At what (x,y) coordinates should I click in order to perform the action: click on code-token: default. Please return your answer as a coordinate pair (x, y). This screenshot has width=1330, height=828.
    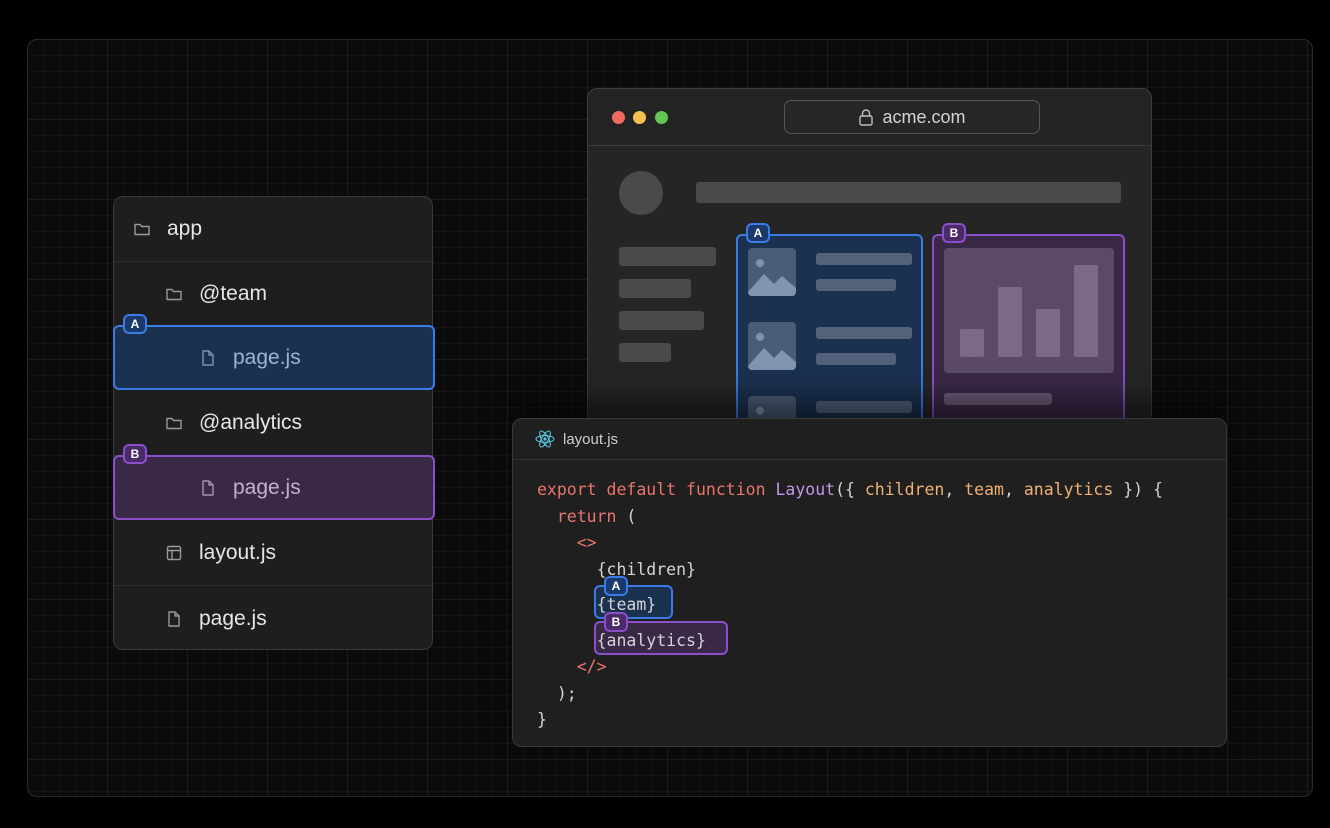
    Looking at the image, I should click on (641, 489).